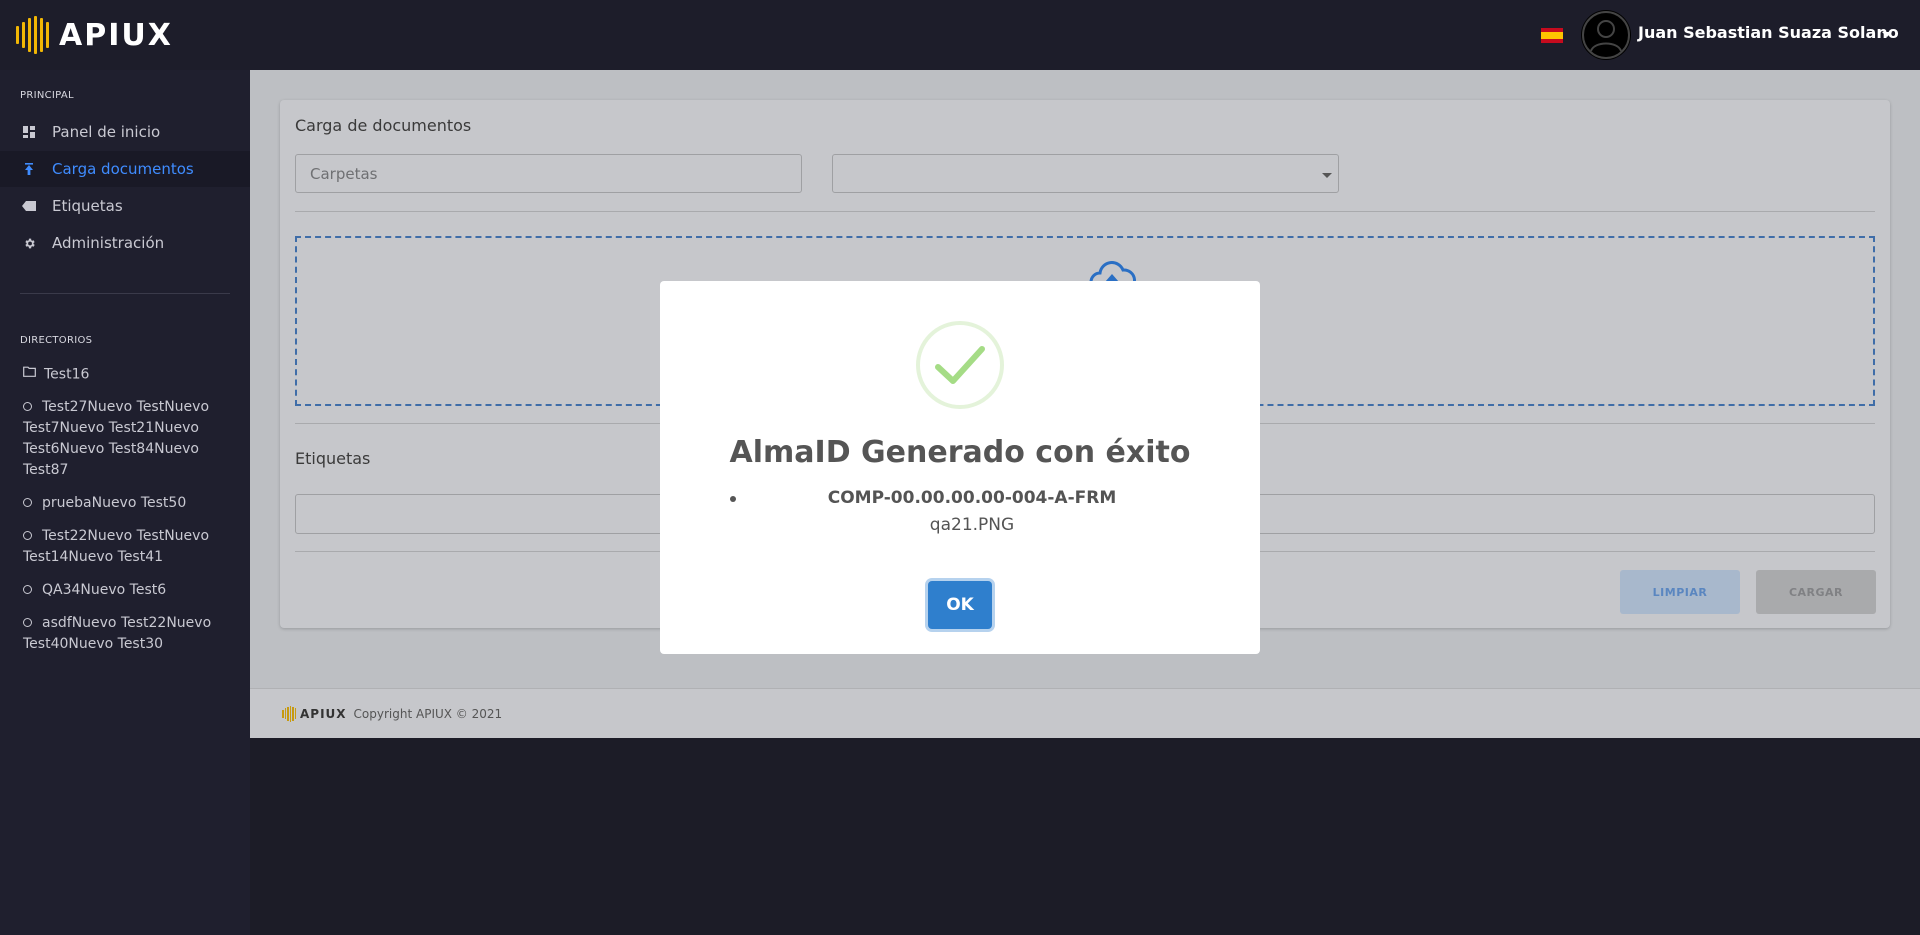  Describe the element at coordinates (960, 365) in the screenshot. I see `success-check-icon` at that location.